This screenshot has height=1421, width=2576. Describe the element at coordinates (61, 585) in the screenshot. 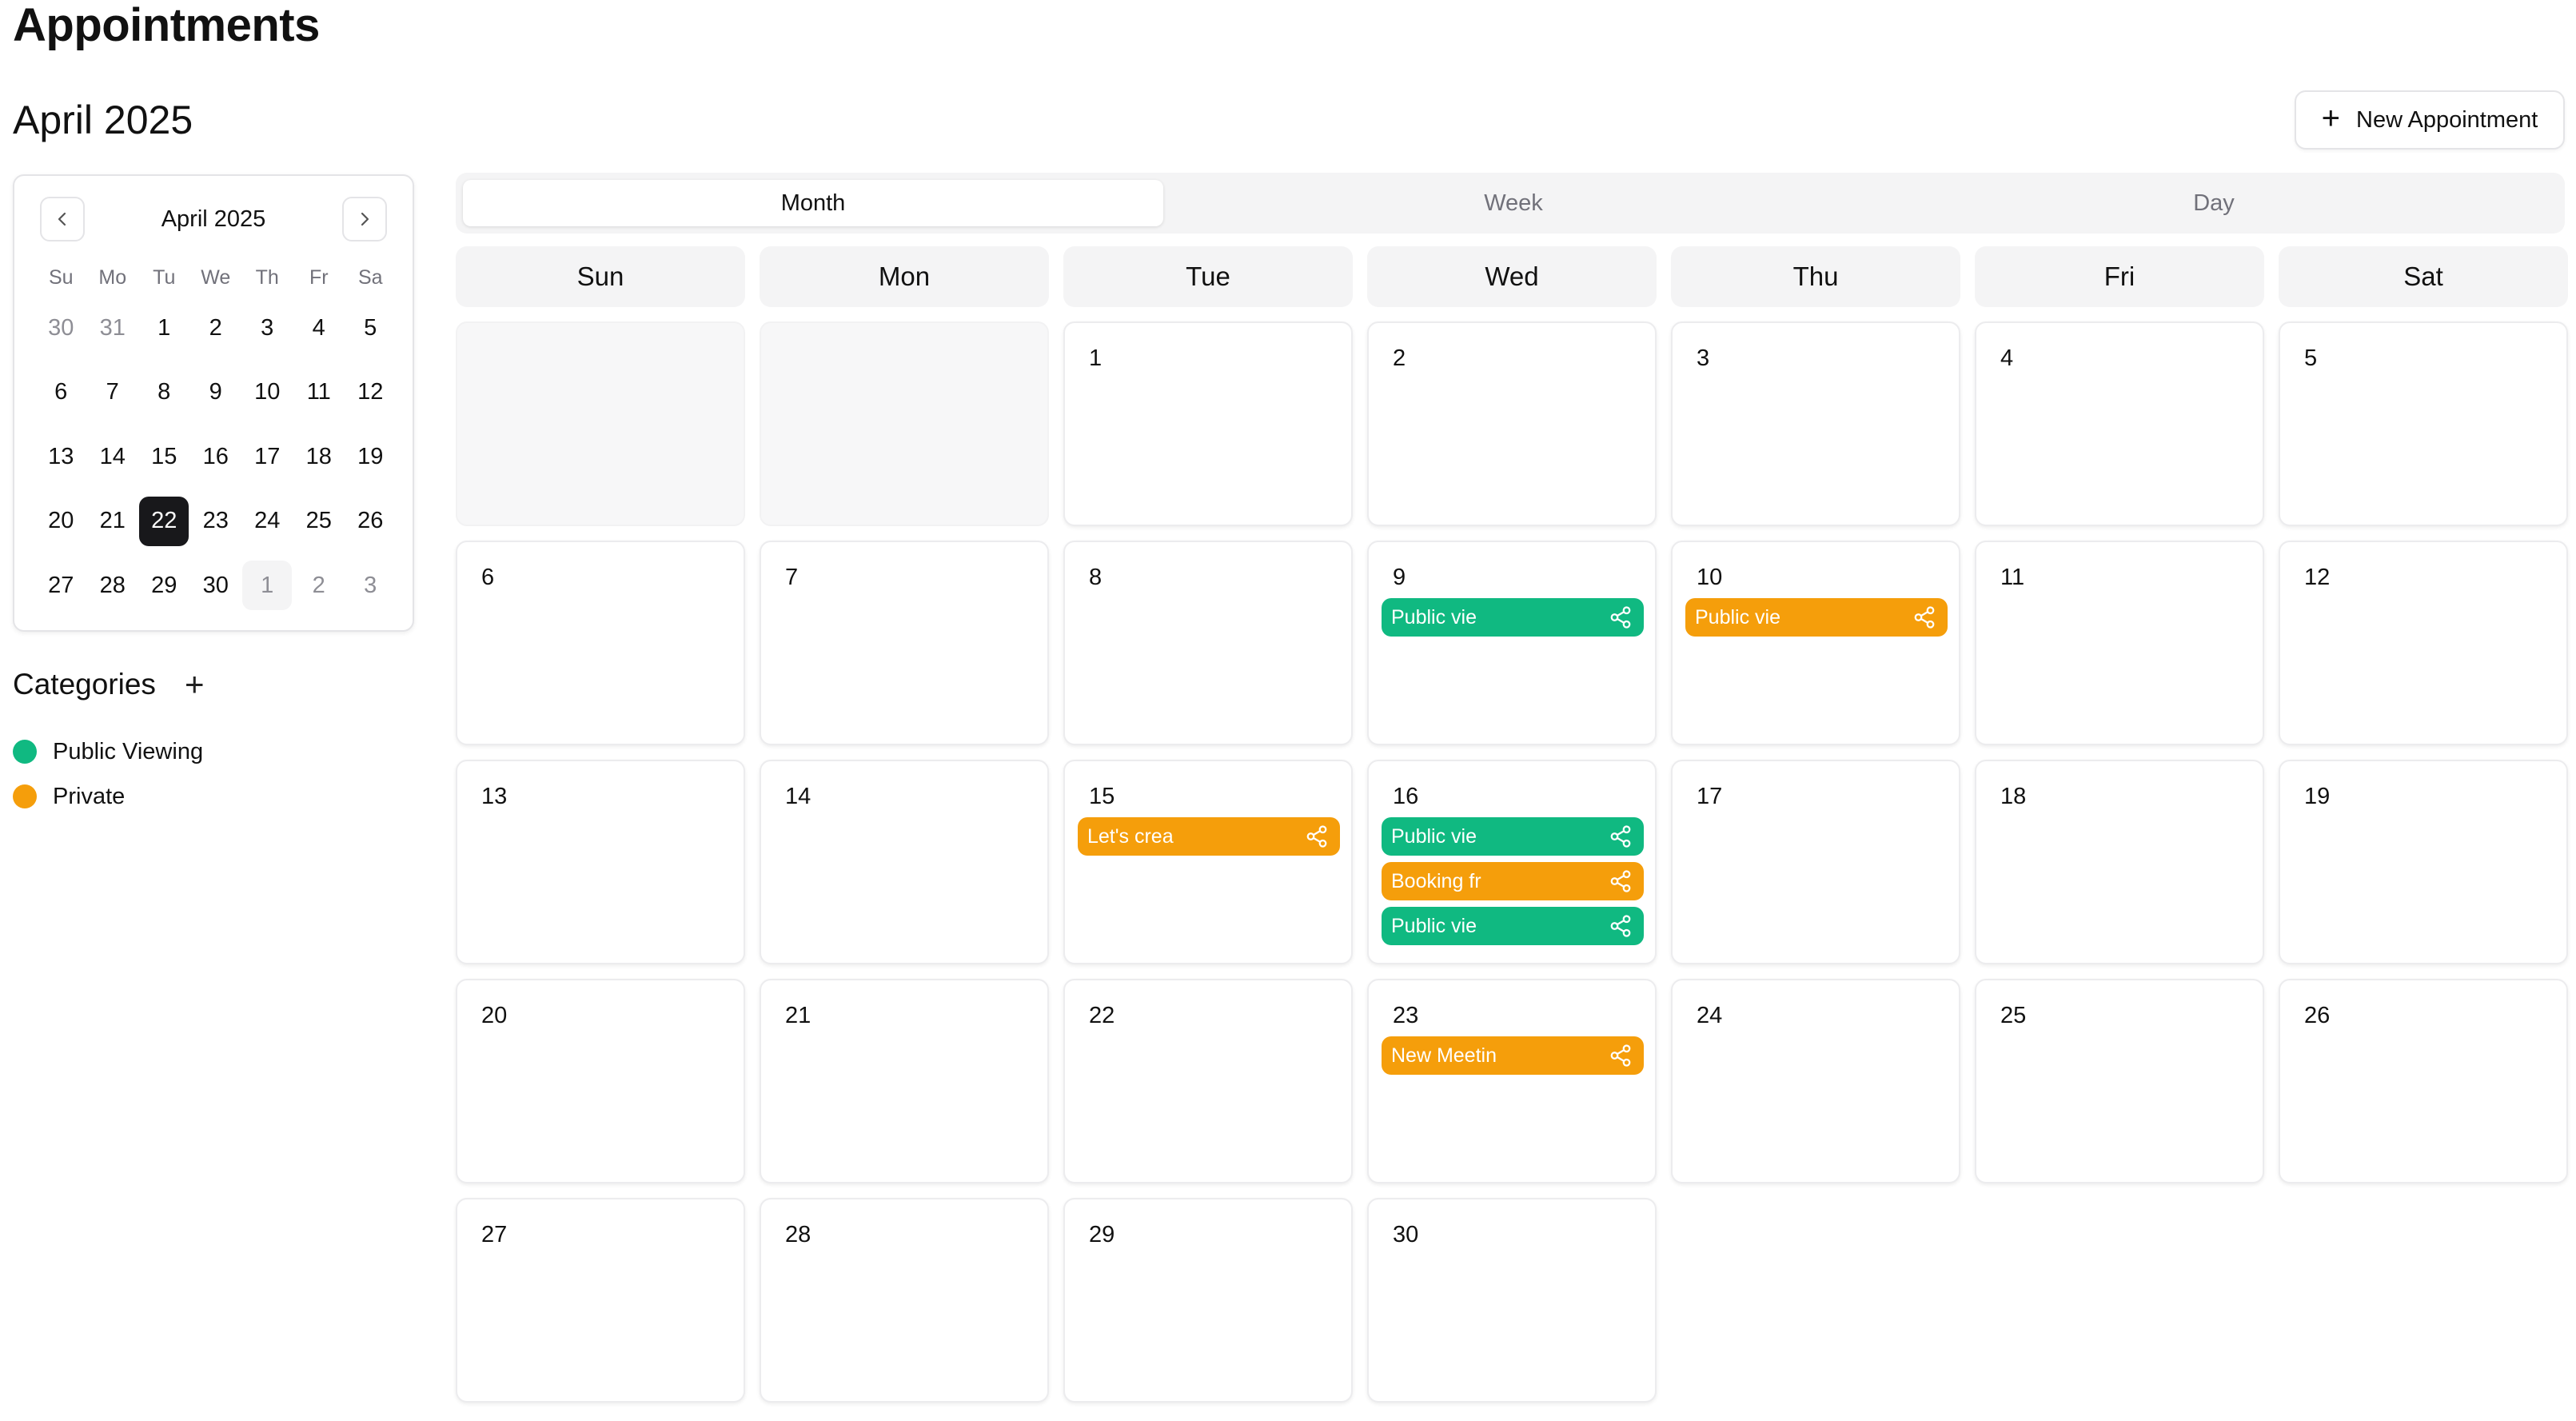

I see `mini-day: 27` at that location.